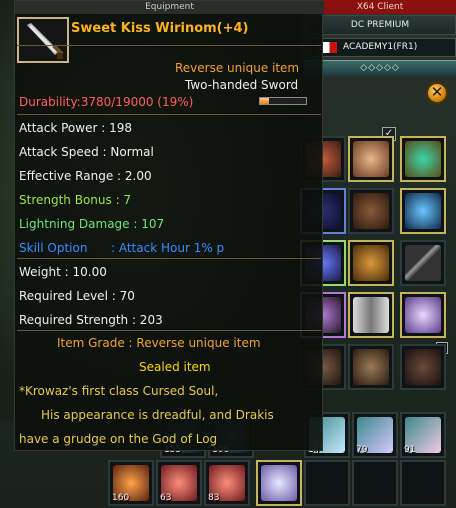 This screenshot has height=508, width=456. What do you see at coordinates (118, 439) in the screenshot?
I see `description-line: have a grudge on the God of Log` at bounding box center [118, 439].